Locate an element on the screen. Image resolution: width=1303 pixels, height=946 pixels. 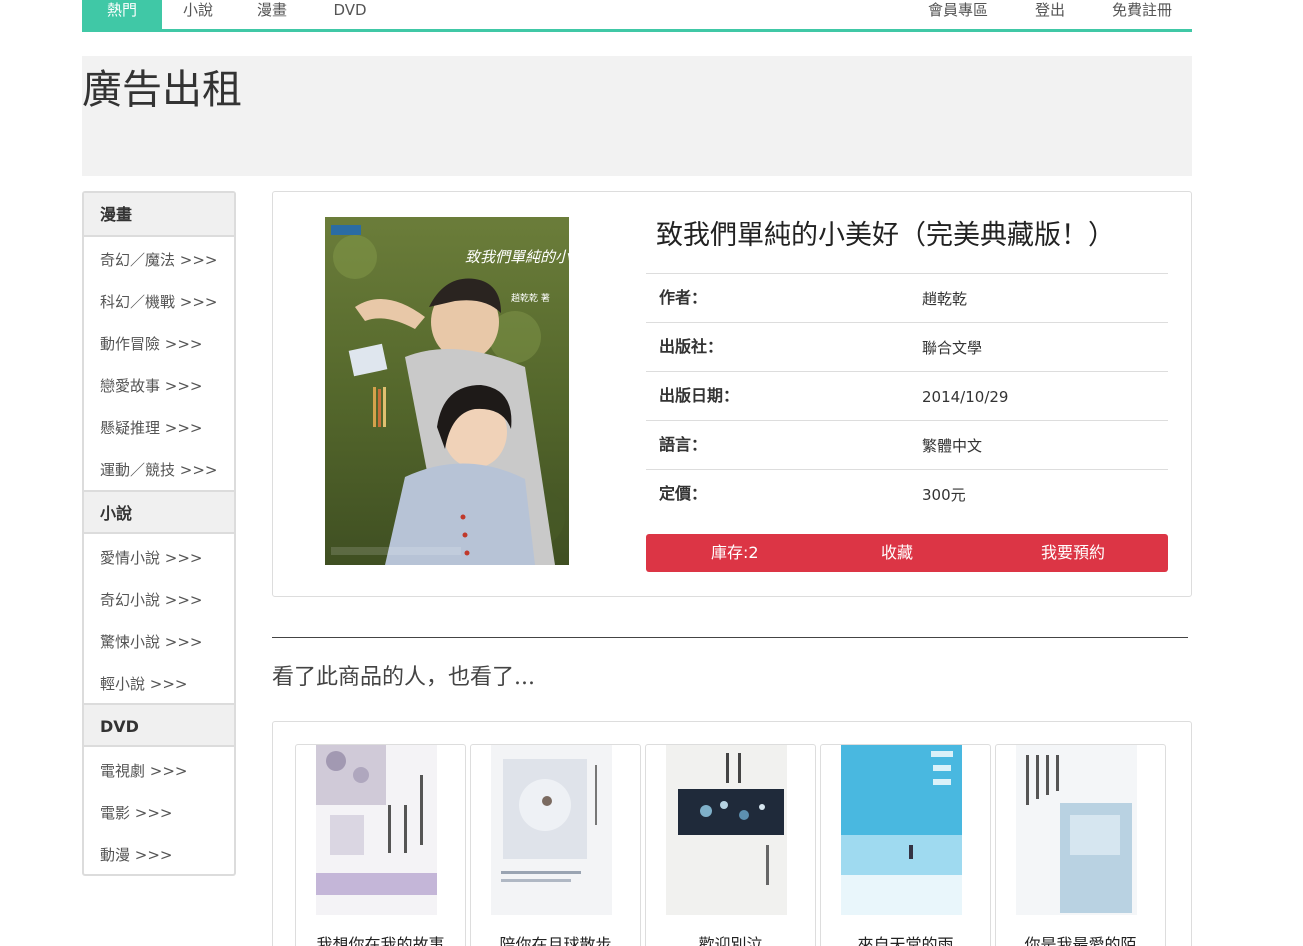
register-link: 免費註冊 is located at coordinates (1142, 14).